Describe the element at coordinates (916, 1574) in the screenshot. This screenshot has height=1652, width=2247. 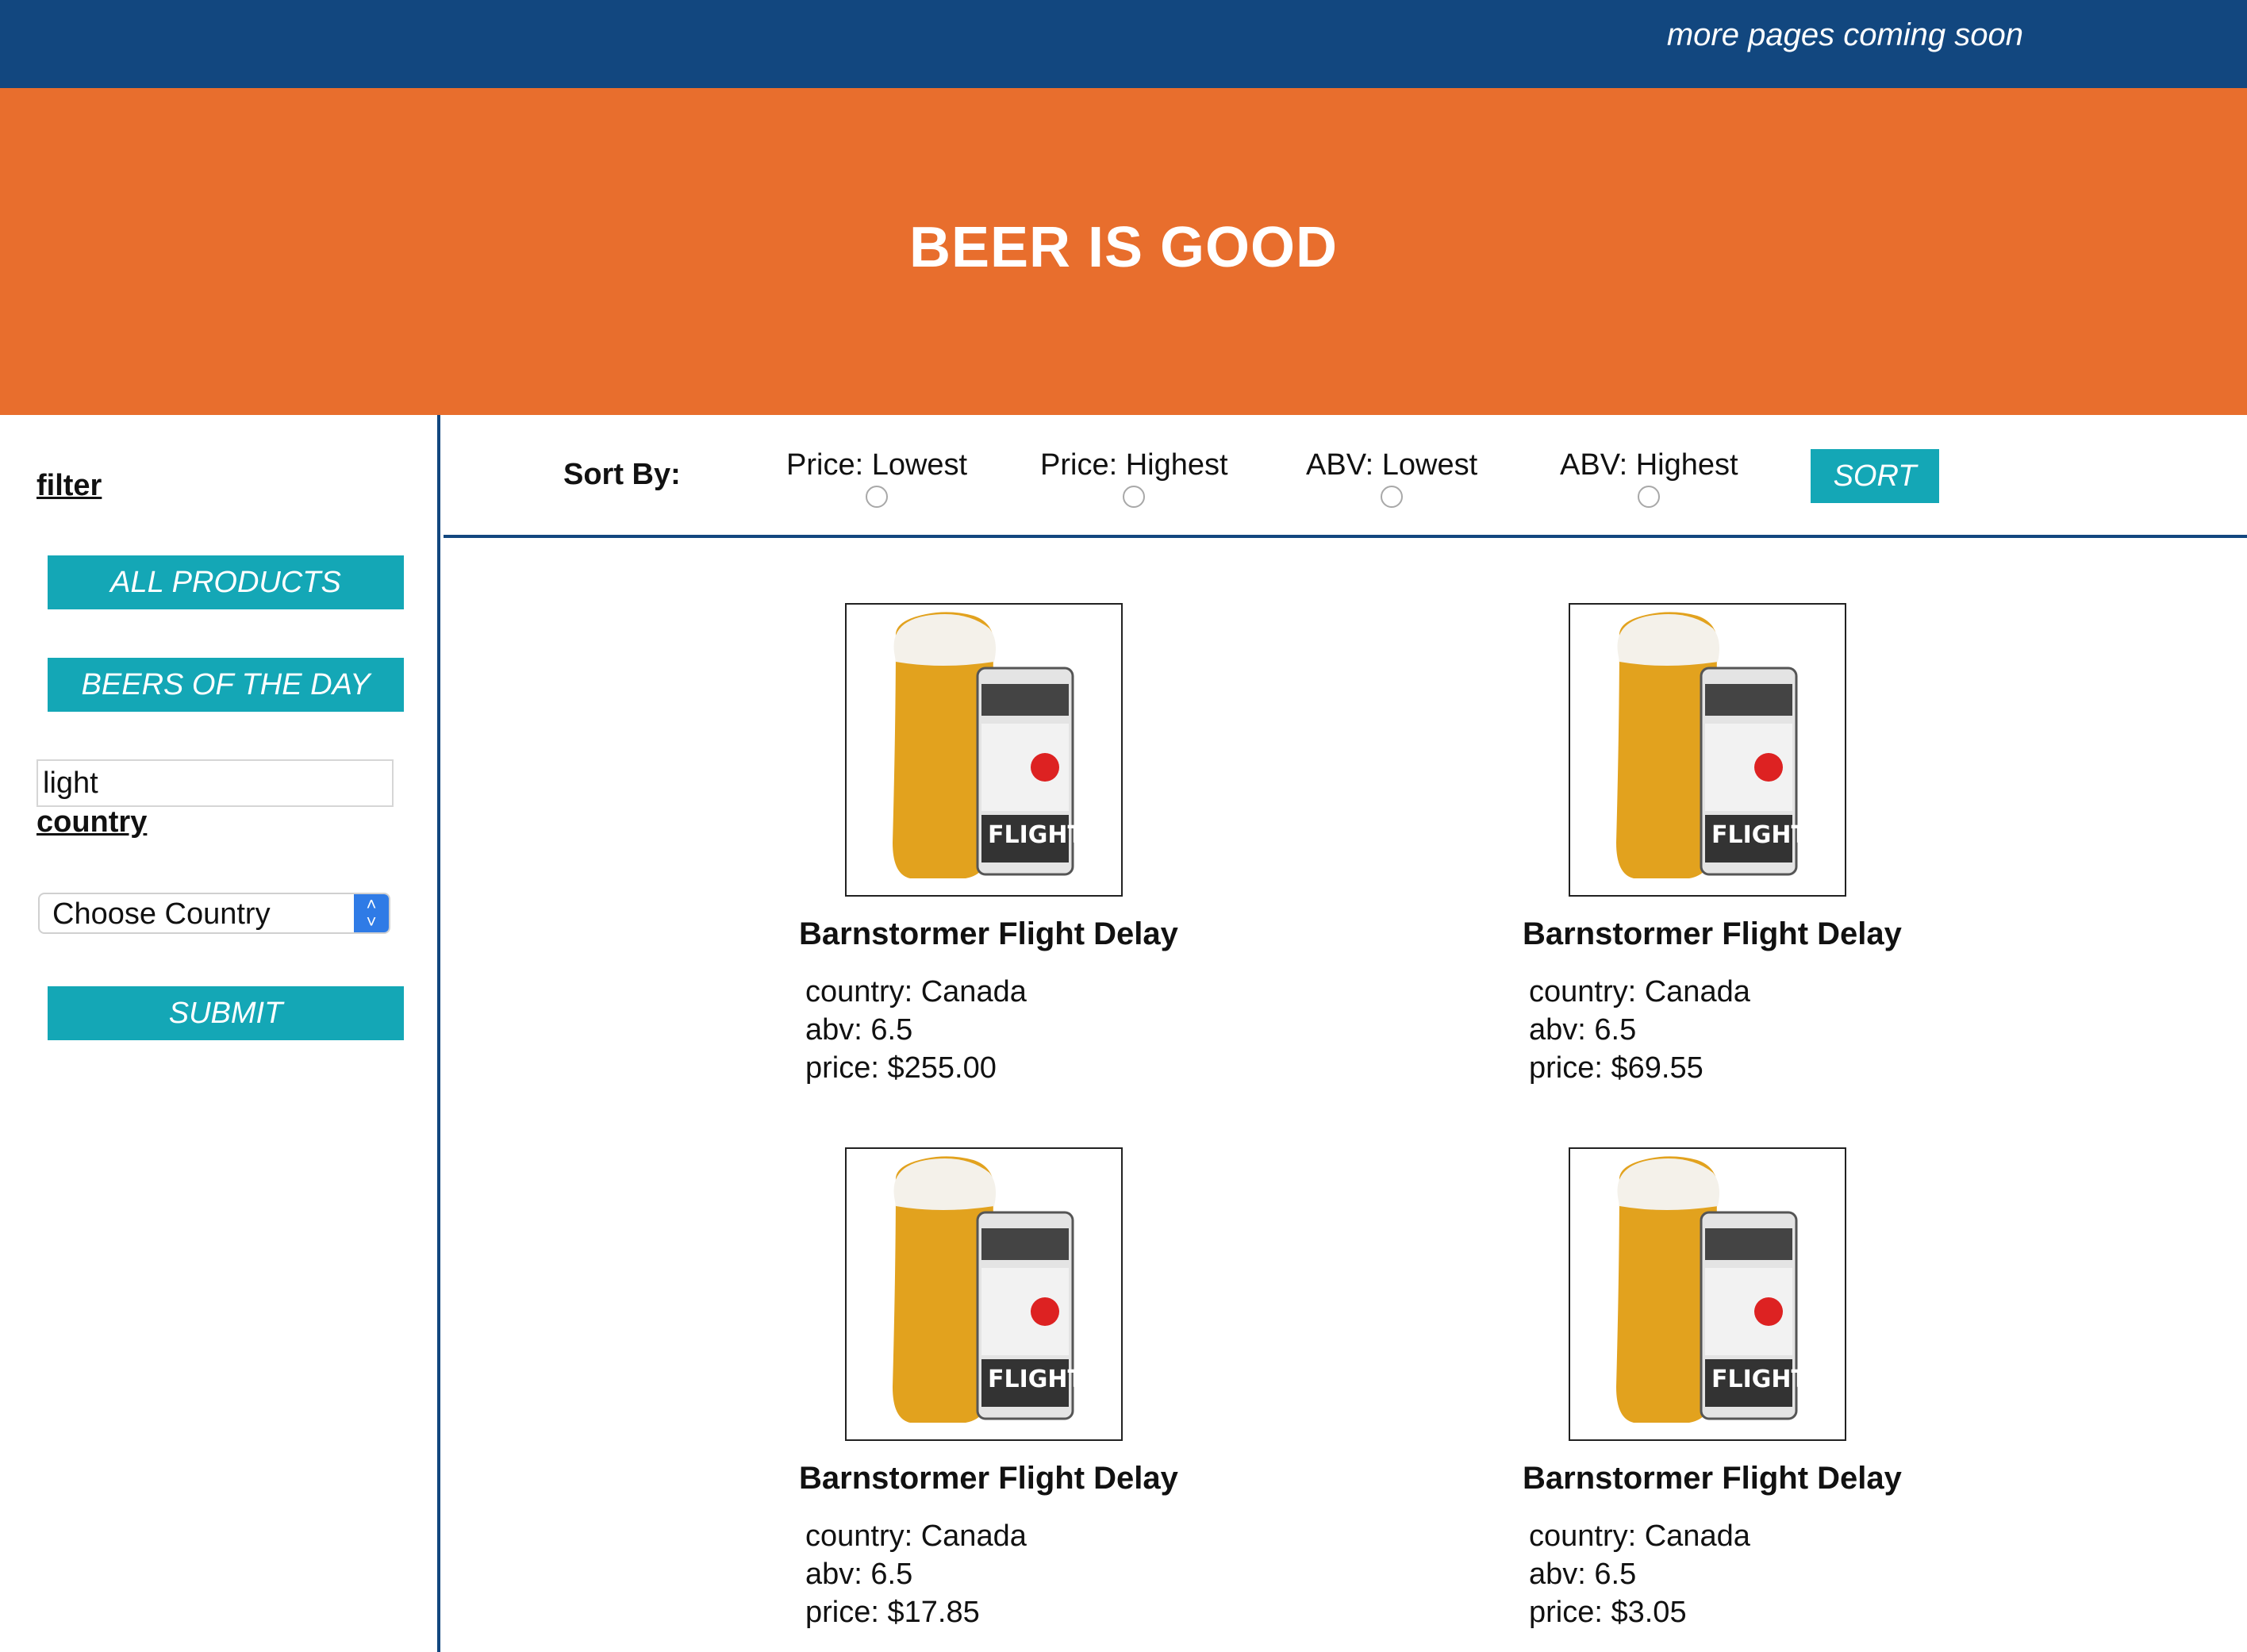
I see `product-info: country: Canada abv: 6.5 price: $17.85` at that location.